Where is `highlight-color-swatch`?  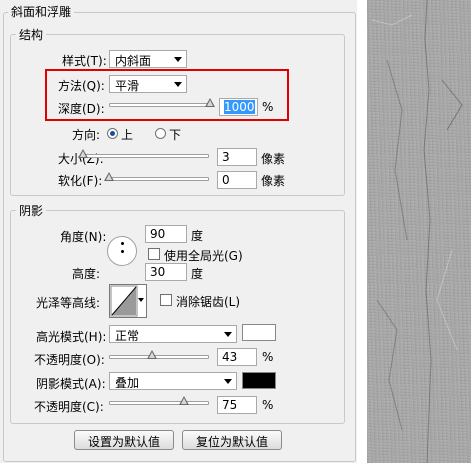
highlight-color-swatch is located at coordinates (259, 332).